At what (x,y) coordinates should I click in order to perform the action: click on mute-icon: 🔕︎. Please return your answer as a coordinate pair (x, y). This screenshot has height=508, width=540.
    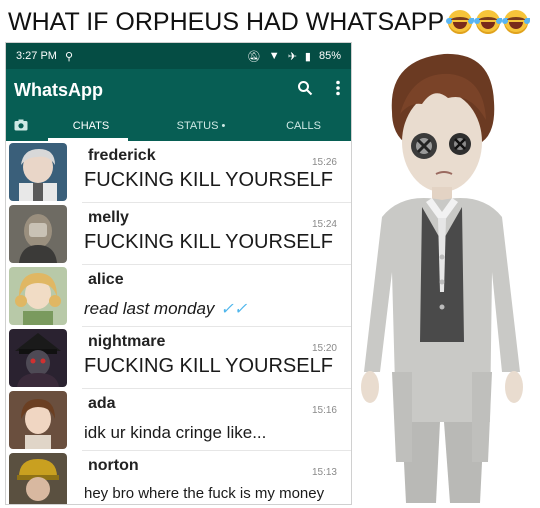
    Looking at the image, I should click on (253, 56).